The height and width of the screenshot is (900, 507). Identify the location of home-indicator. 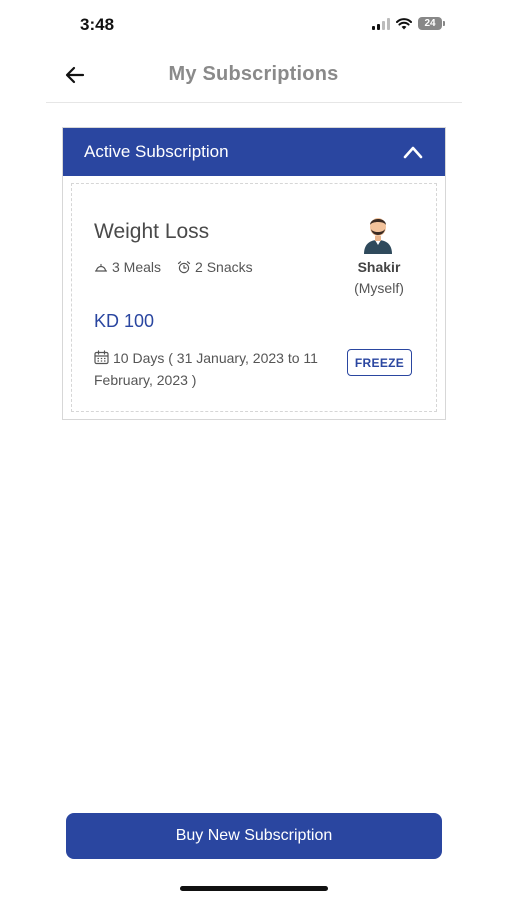
(254, 888).